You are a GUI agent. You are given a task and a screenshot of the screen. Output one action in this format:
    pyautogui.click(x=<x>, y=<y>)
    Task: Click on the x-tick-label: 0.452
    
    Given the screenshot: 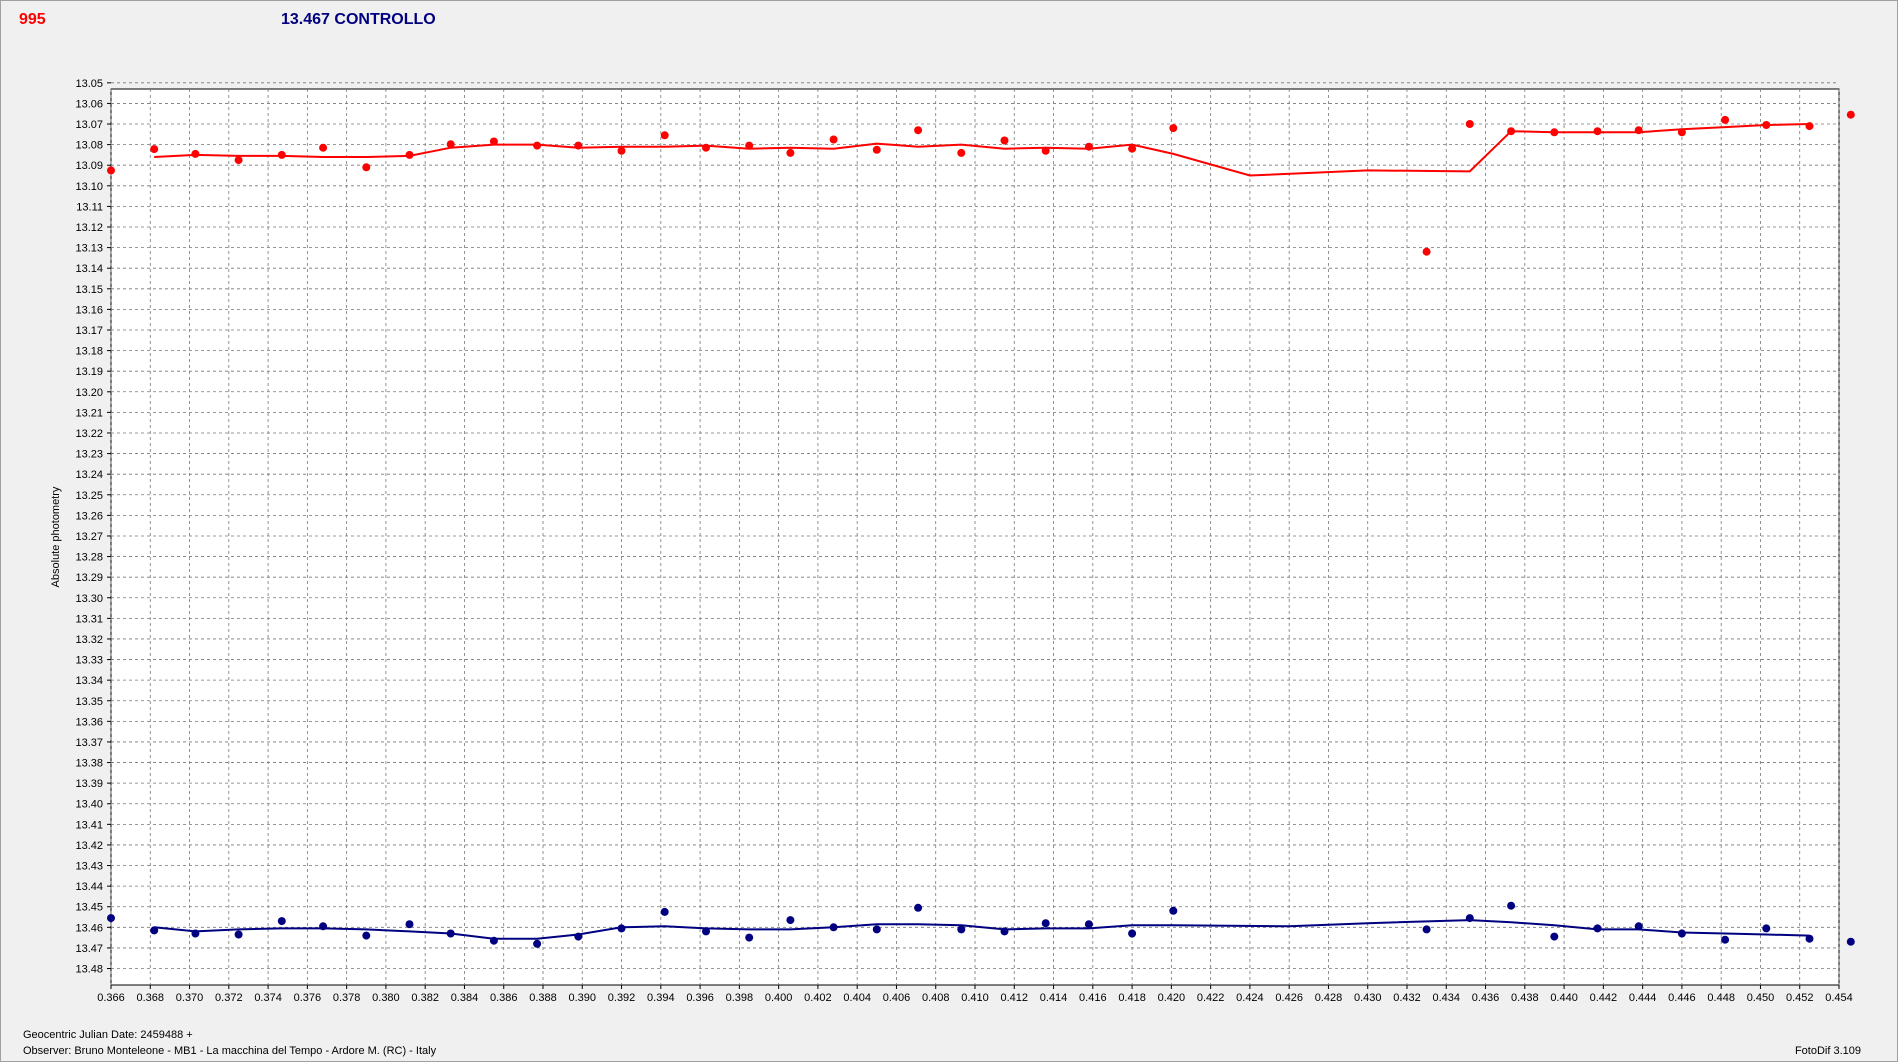 What is the action you would take?
    pyautogui.click(x=1800, y=998)
    